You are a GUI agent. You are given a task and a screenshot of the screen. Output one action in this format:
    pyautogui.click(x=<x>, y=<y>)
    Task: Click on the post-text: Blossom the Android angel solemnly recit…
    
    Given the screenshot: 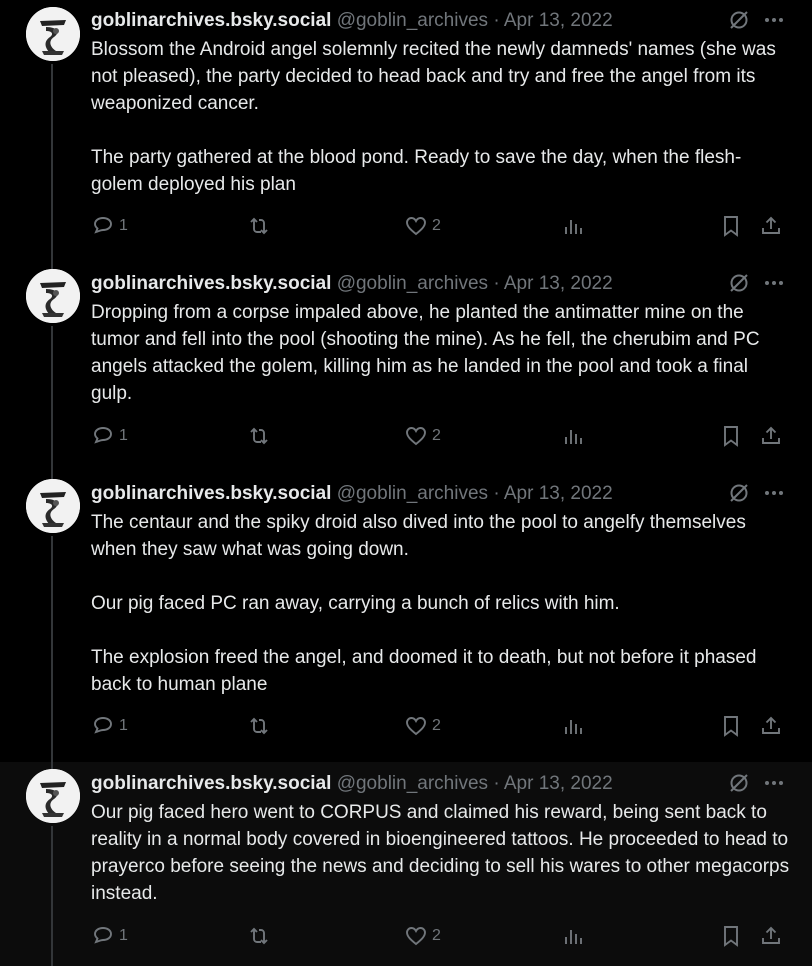 What is the action you would take?
    pyautogui.click(x=441, y=117)
    